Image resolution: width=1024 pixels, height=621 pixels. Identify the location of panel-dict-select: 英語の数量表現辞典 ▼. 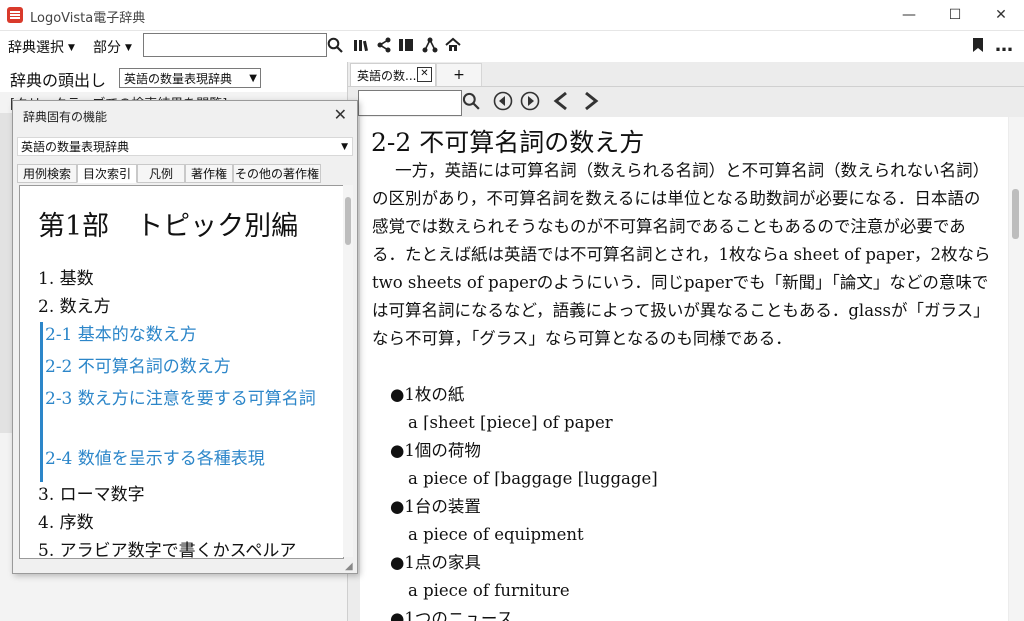
(185, 146).